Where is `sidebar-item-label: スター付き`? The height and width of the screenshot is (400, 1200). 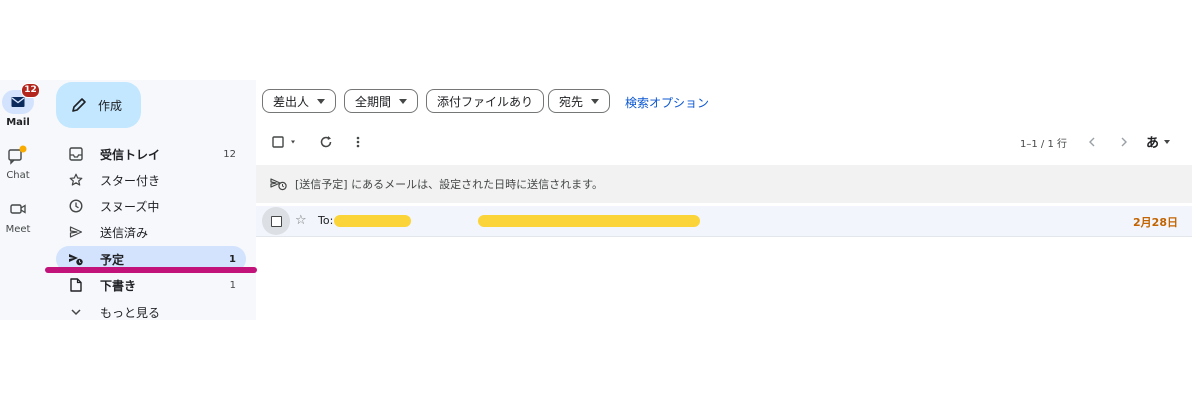
sidebar-item-label: スター付き is located at coordinates (130, 180).